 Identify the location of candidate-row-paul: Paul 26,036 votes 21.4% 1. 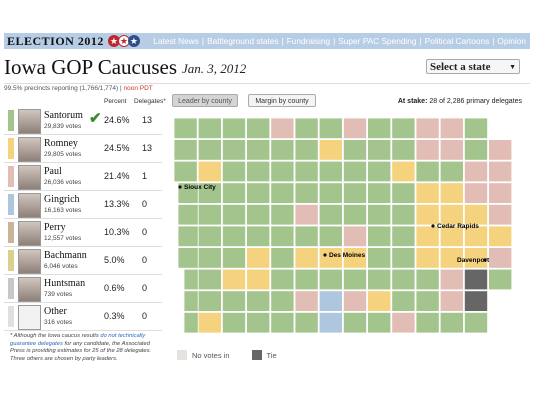
(83, 177).